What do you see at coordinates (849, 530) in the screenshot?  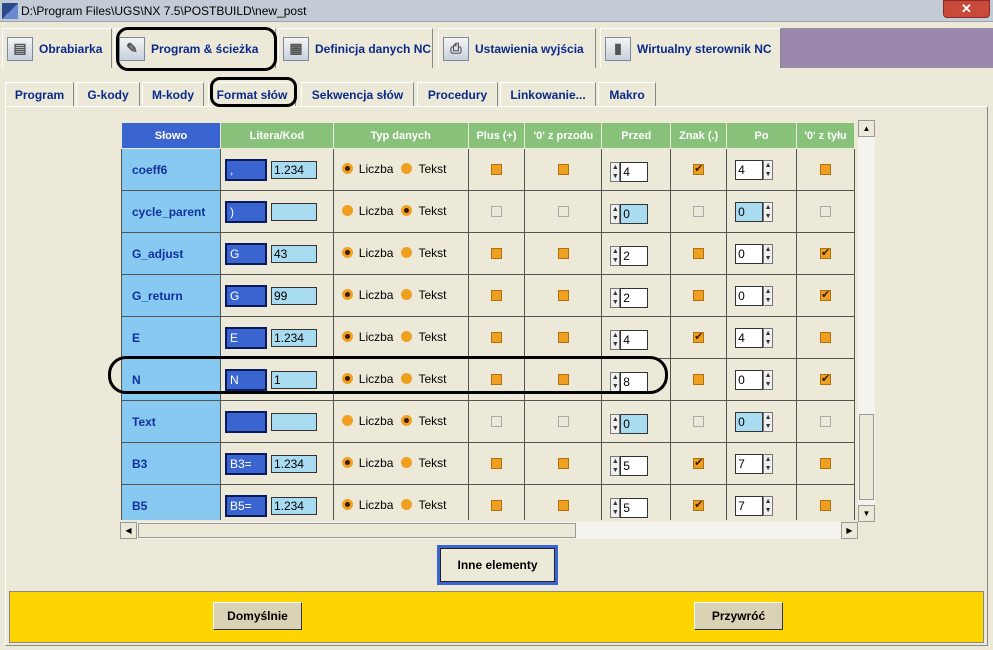 I see `scroll-right-icon: ▶` at bounding box center [849, 530].